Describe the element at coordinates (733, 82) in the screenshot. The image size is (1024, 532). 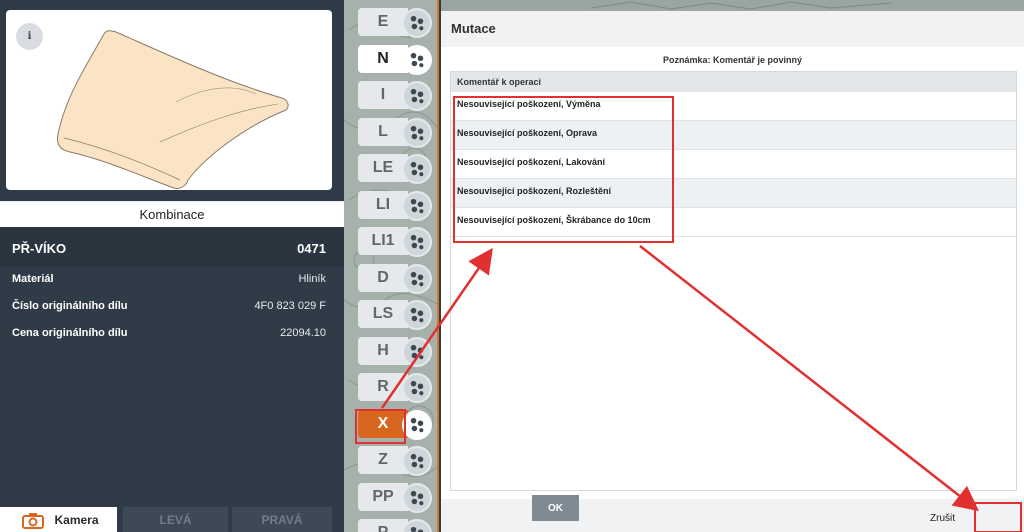
I see `column-header: Komentář k operaci` at that location.